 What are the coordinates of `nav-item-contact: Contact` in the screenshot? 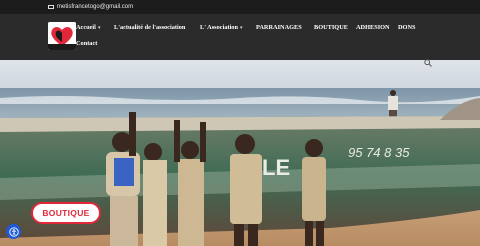 It's located at (86, 43).